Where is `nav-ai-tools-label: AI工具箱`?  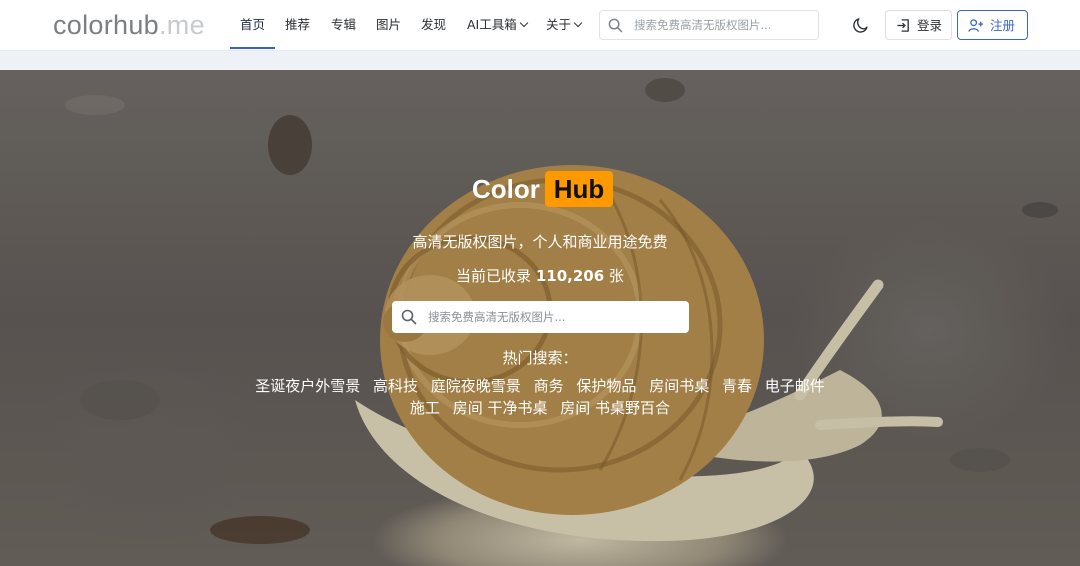
nav-ai-tools-label: AI工具箱 is located at coordinates (492, 24).